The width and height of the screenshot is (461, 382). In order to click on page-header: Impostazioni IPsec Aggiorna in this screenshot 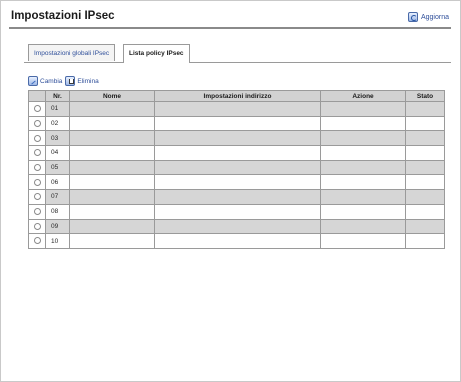, I will do `click(230, 18)`.